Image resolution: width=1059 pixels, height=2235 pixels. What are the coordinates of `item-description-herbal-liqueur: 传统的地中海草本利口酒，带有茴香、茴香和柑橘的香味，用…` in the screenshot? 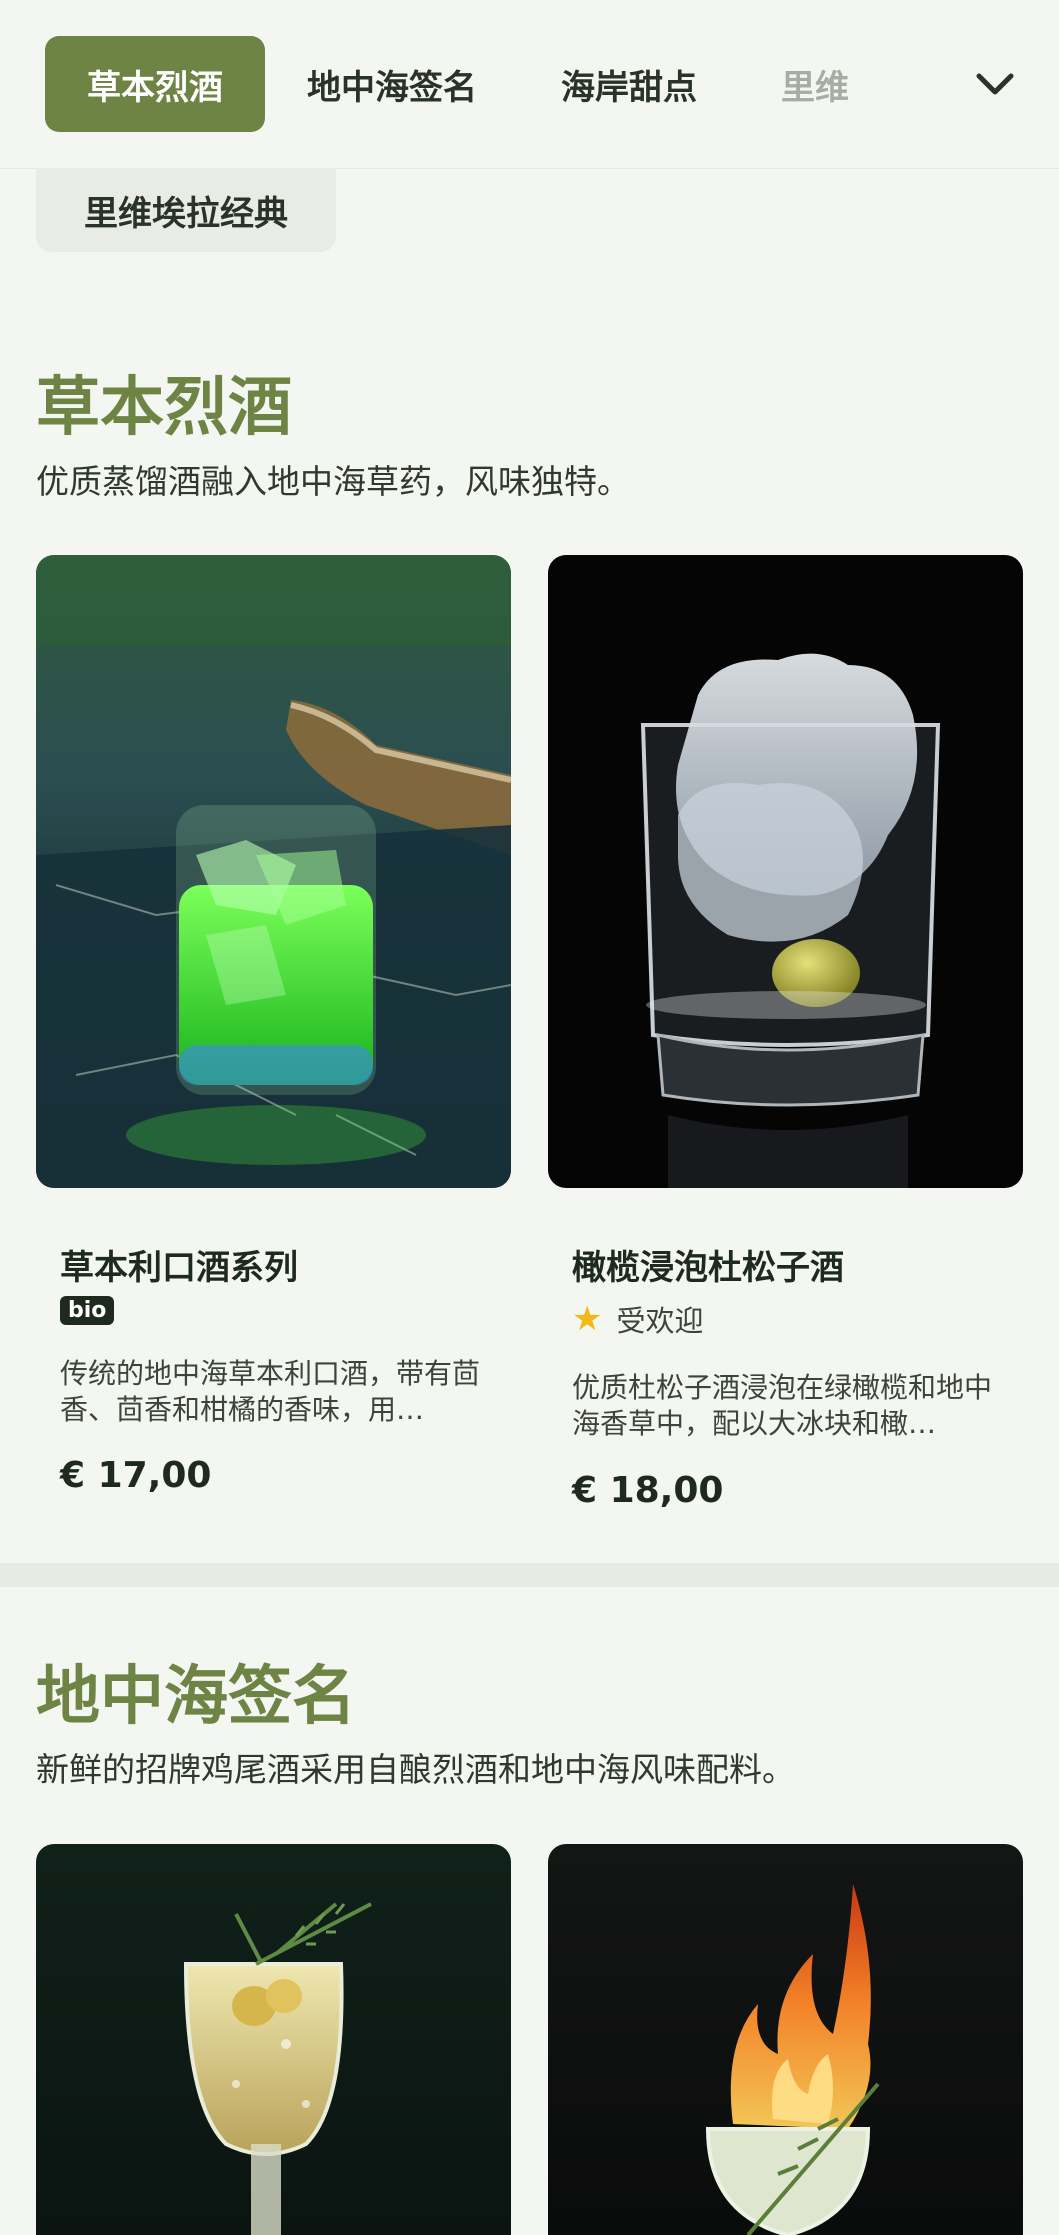 It's located at (270, 1391).